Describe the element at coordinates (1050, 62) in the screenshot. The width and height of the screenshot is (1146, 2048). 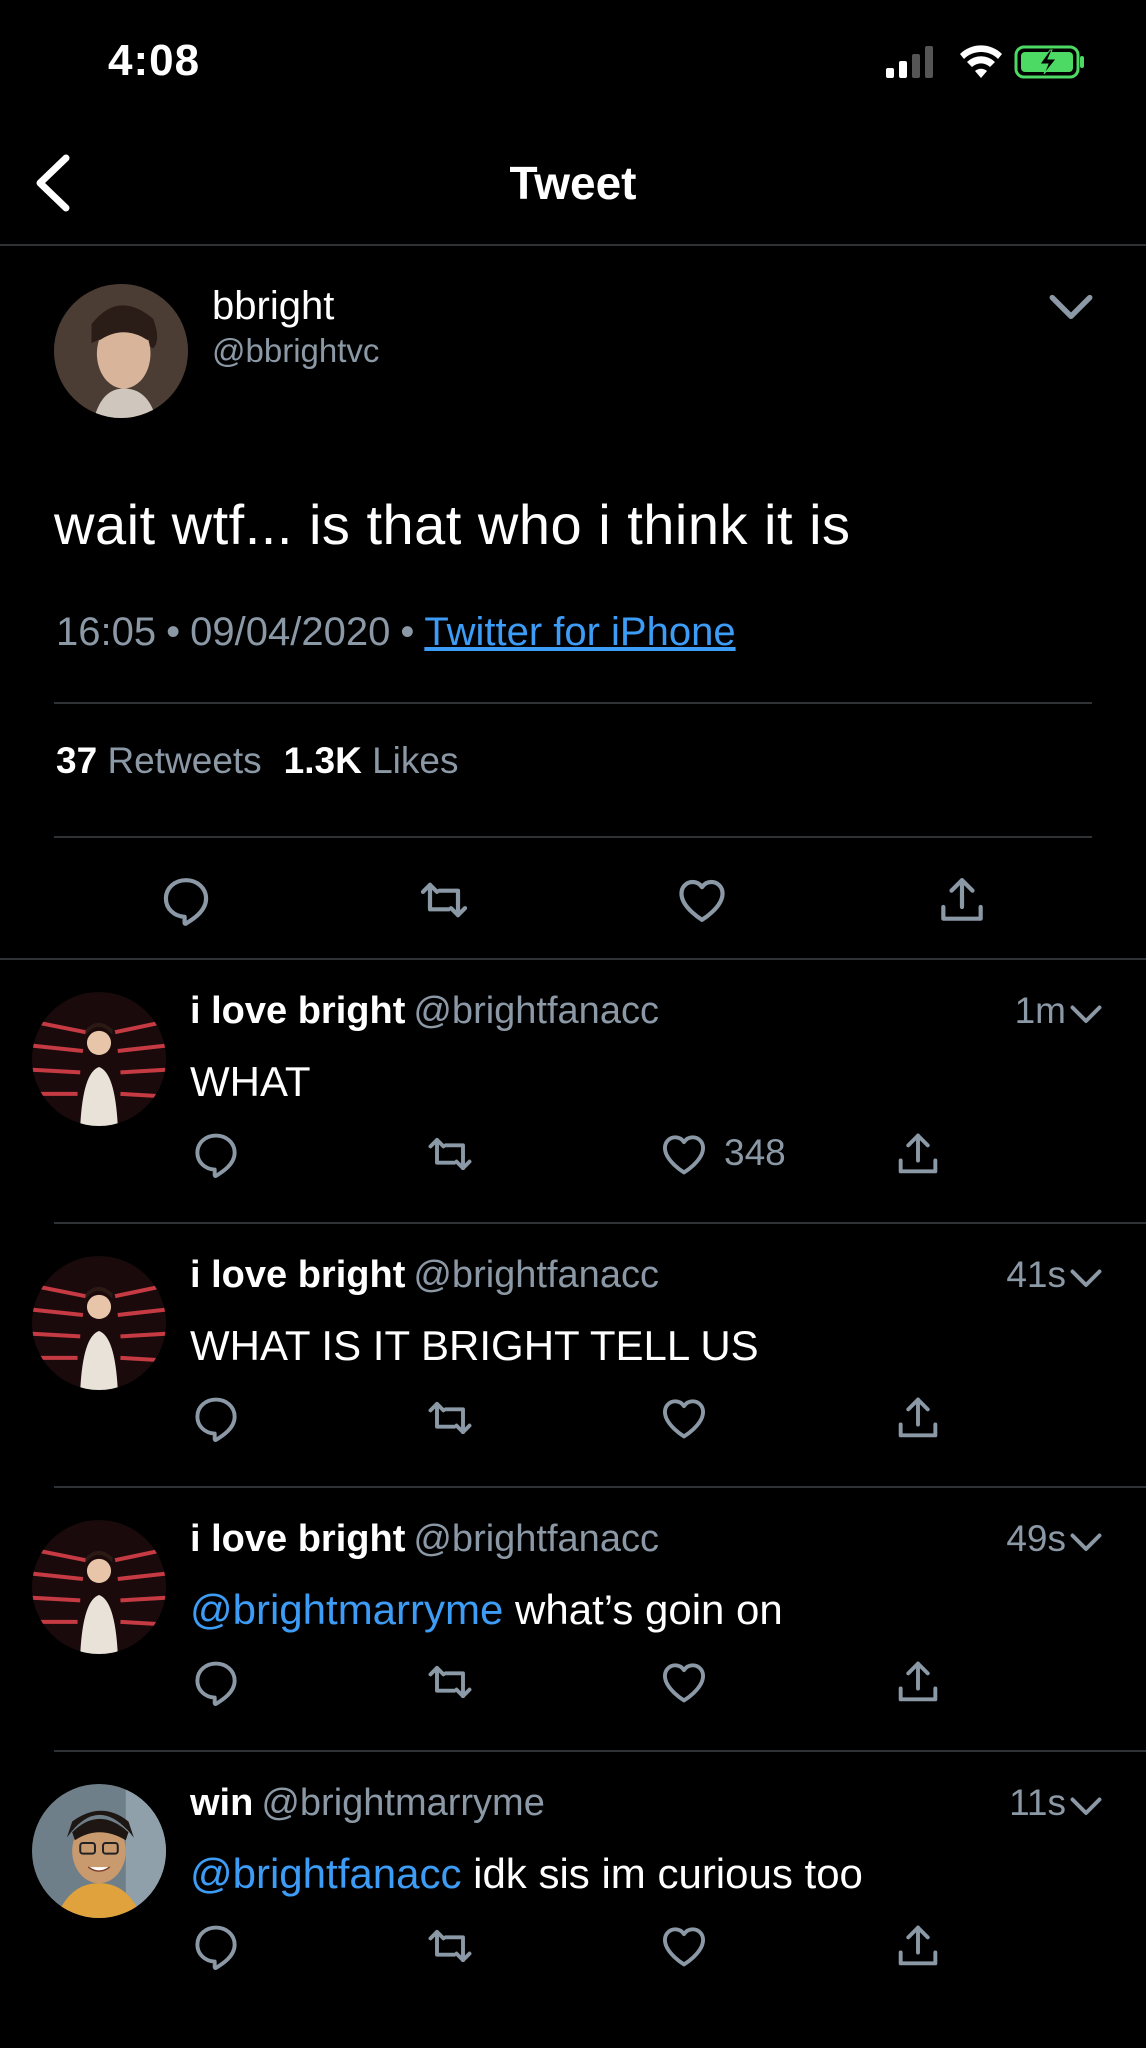
I see `battery-charging-icon` at that location.